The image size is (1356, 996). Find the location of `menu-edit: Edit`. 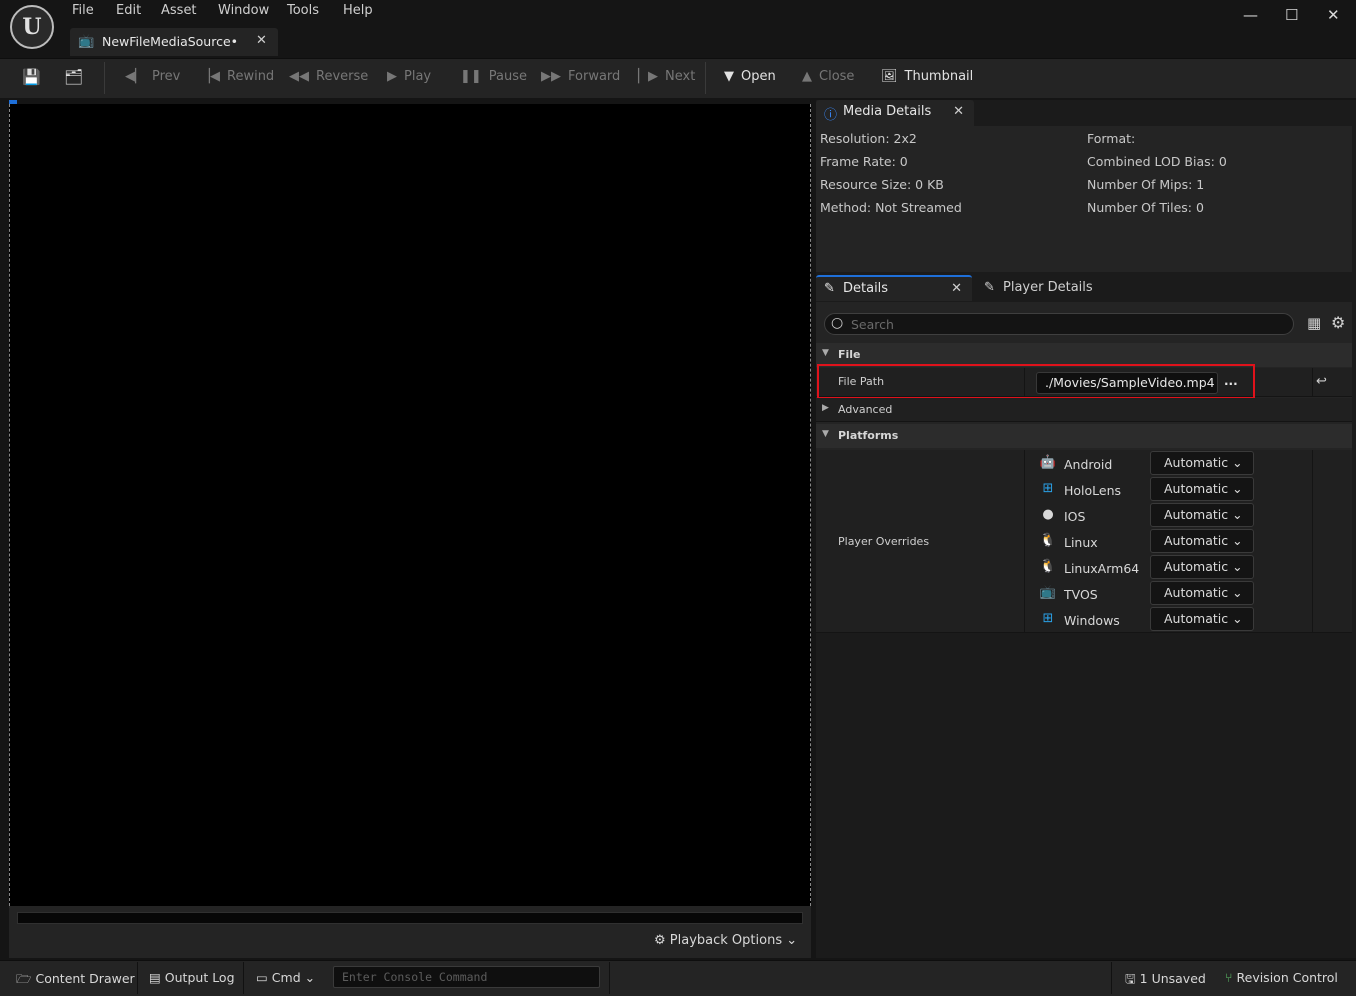

menu-edit: Edit is located at coordinates (128, 10).